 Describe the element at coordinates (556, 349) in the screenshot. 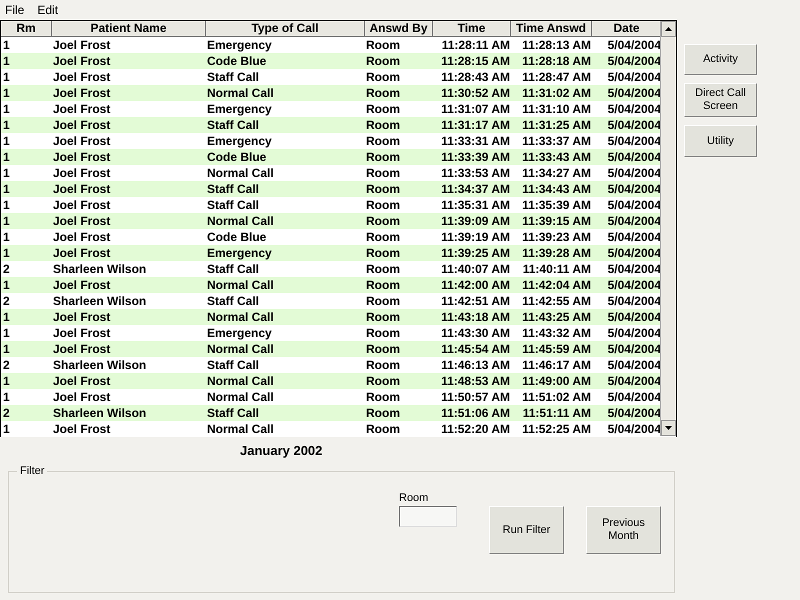

I see `table-cell-text: 11:45:59 AM` at that location.